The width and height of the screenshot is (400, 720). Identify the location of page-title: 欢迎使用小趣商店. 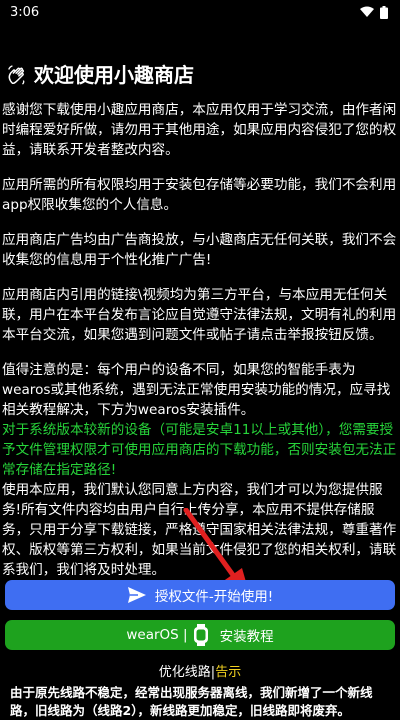
(114, 75).